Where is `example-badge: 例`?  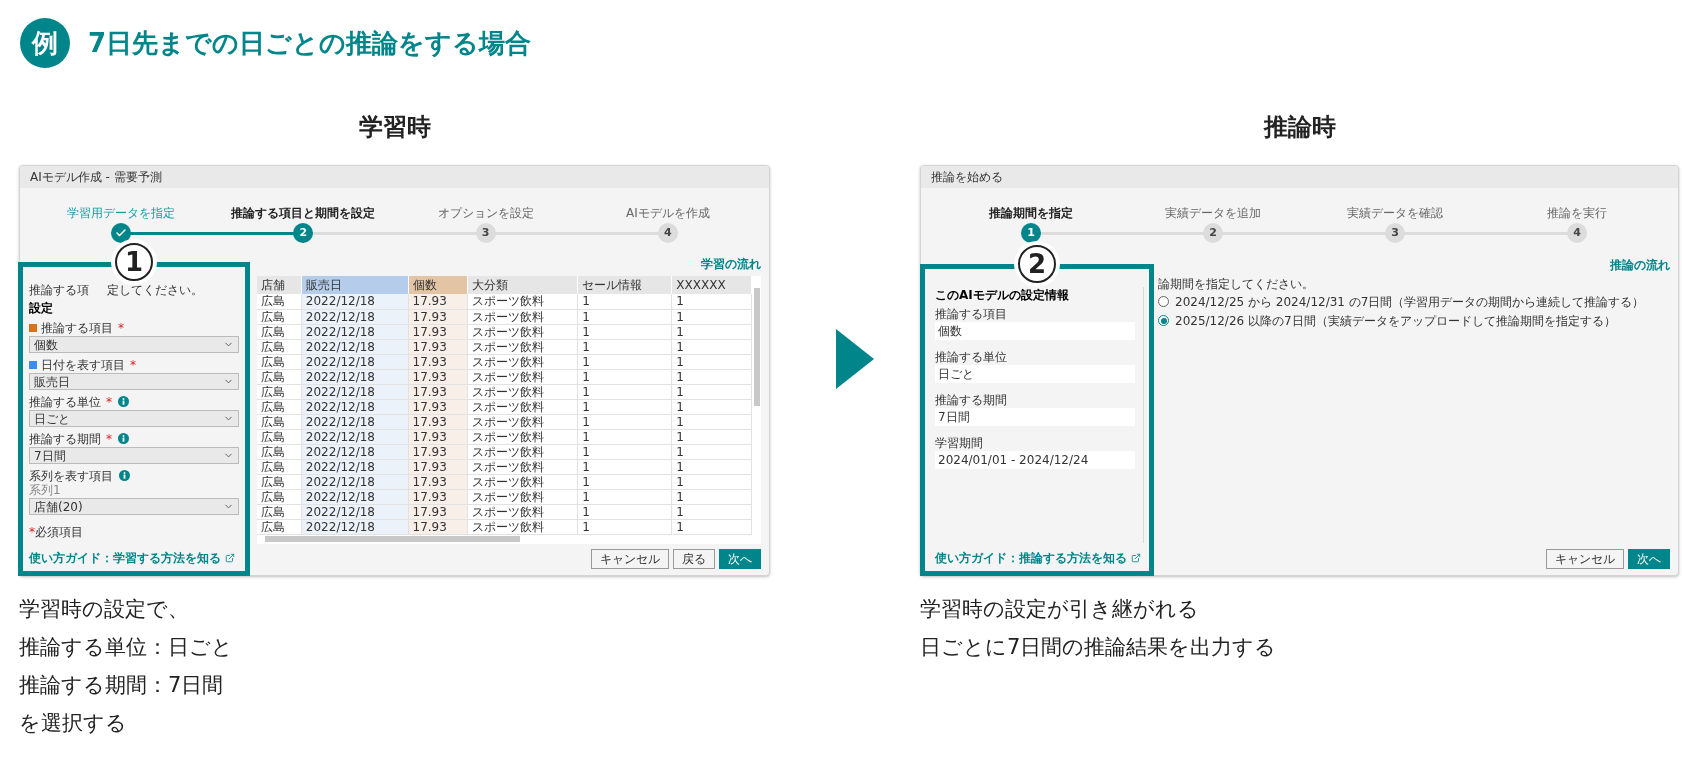
example-badge: 例 is located at coordinates (45, 43).